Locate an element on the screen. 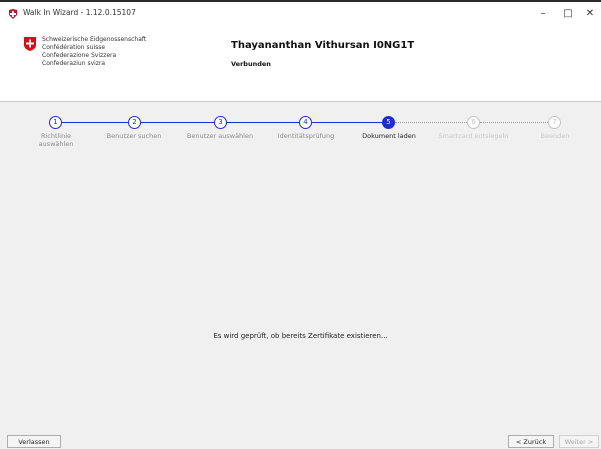  step-1-indicator: 1 is located at coordinates (55, 122).